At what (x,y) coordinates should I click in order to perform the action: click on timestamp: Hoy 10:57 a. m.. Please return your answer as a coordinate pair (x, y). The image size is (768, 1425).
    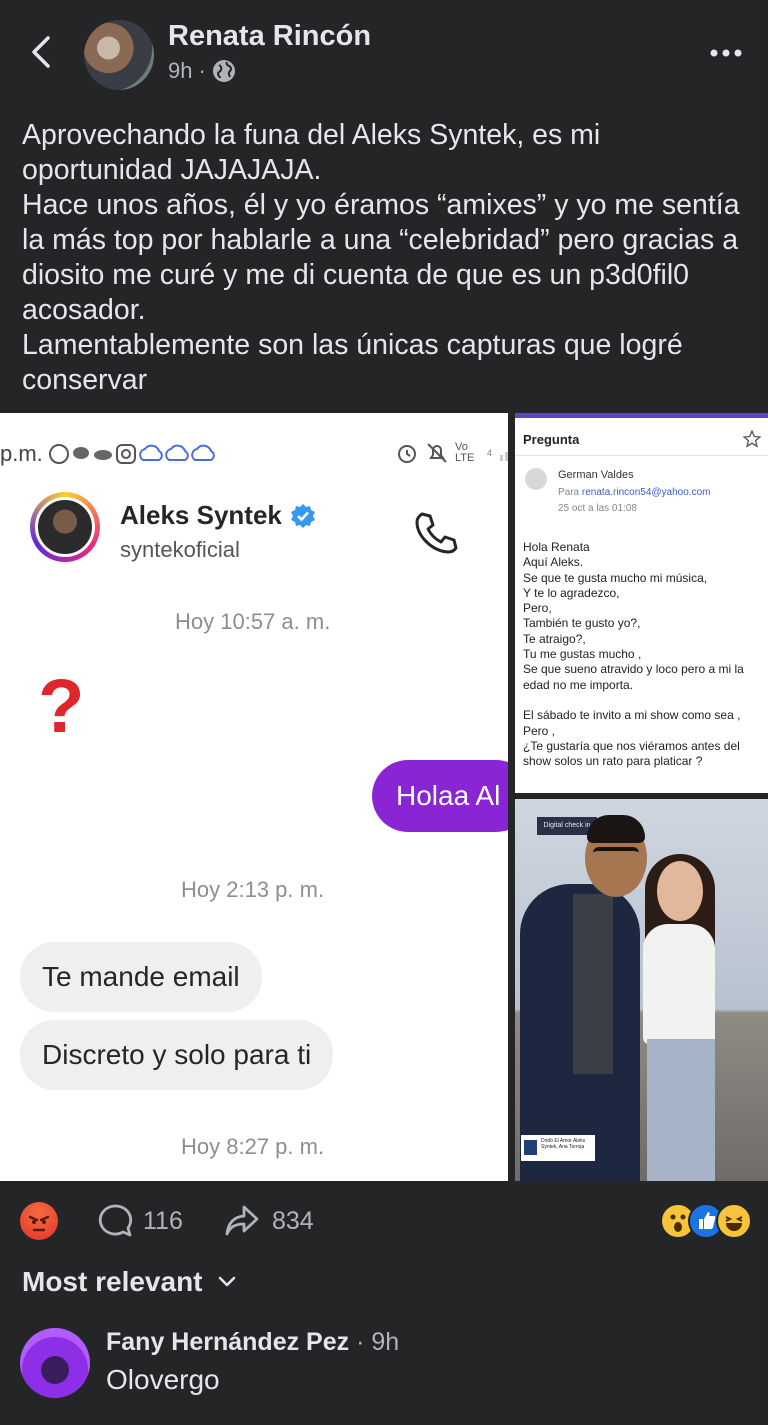
    Looking at the image, I should click on (253, 621).